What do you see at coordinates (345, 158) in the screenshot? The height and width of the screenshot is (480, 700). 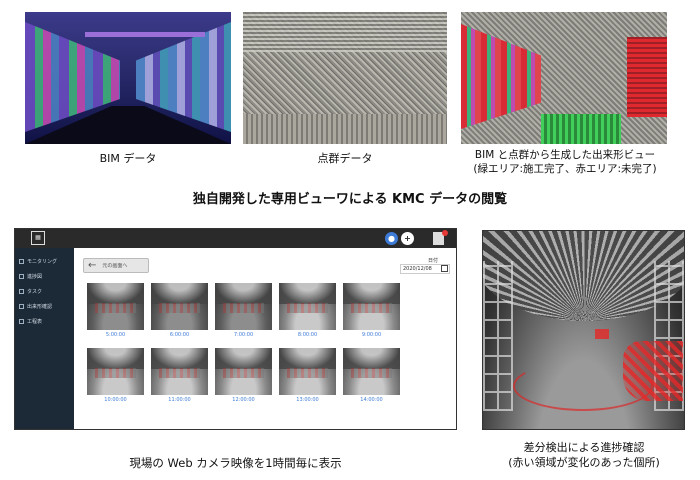 I see `point-cloud-caption: 点群データ` at bounding box center [345, 158].